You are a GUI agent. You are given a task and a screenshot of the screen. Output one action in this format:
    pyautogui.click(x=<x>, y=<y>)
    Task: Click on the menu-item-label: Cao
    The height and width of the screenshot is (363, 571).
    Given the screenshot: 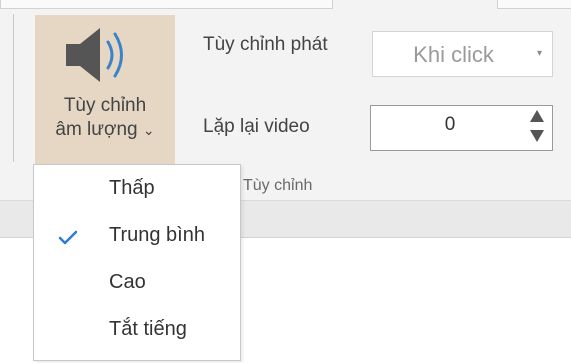 What is the action you would take?
    pyautogui.click(x=127, y=282)
    